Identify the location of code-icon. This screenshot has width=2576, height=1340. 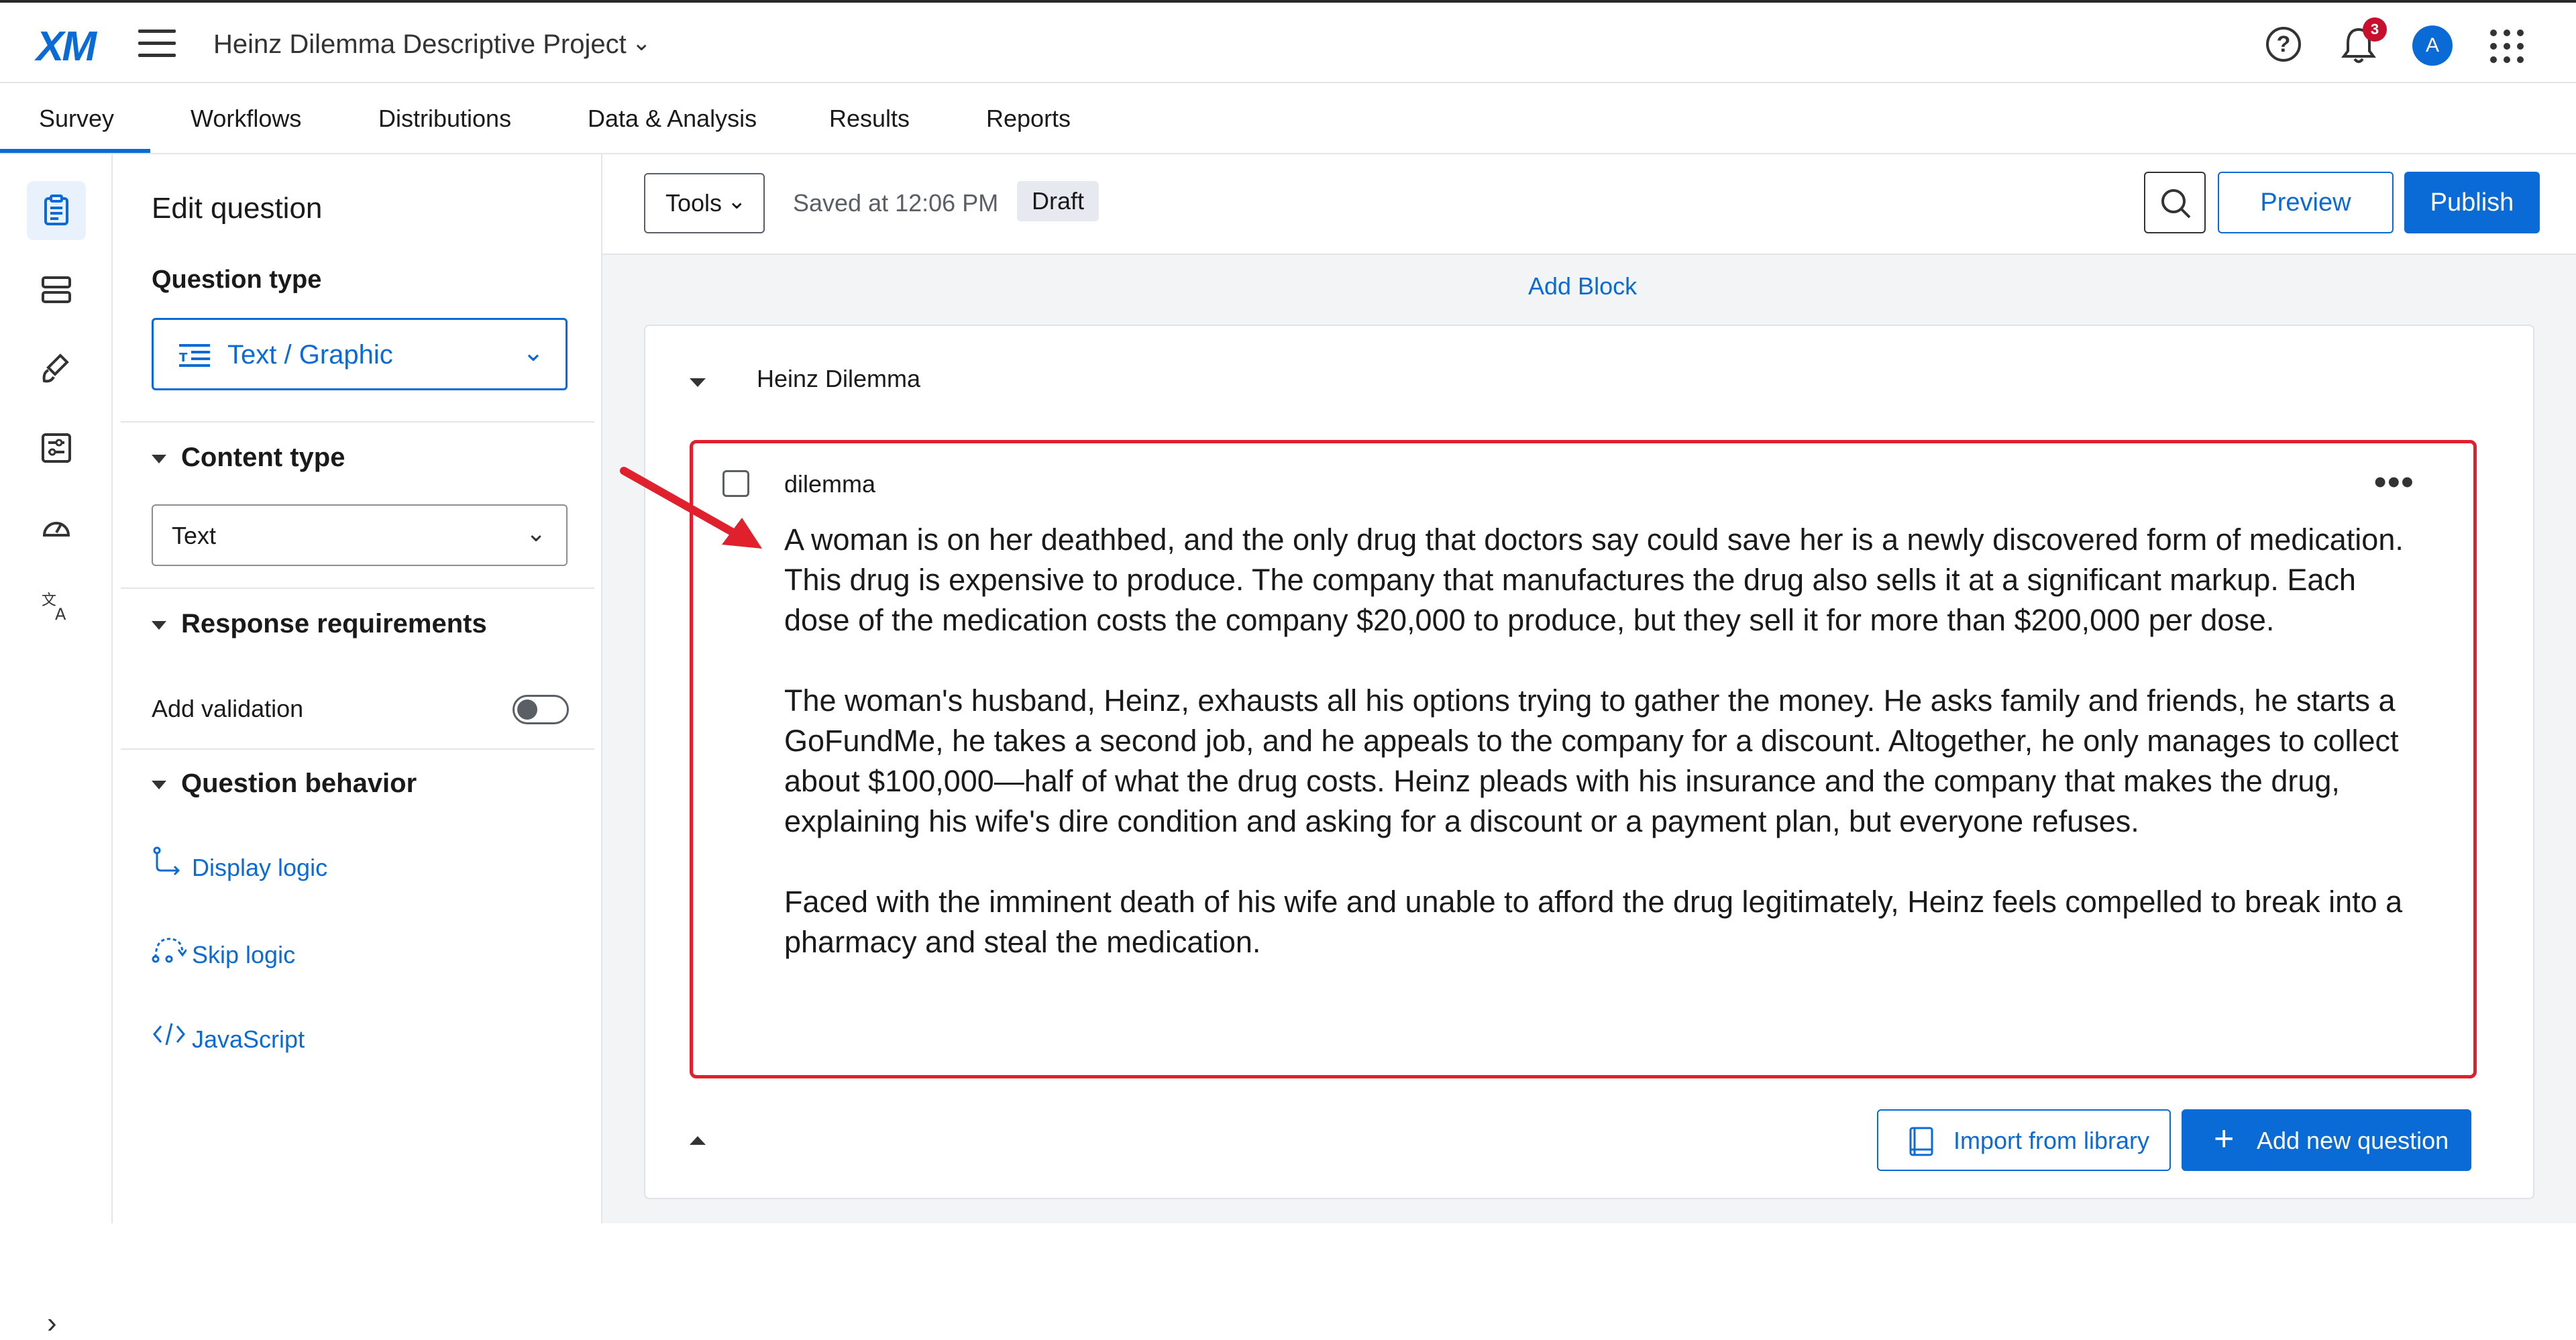
(172, 1037).